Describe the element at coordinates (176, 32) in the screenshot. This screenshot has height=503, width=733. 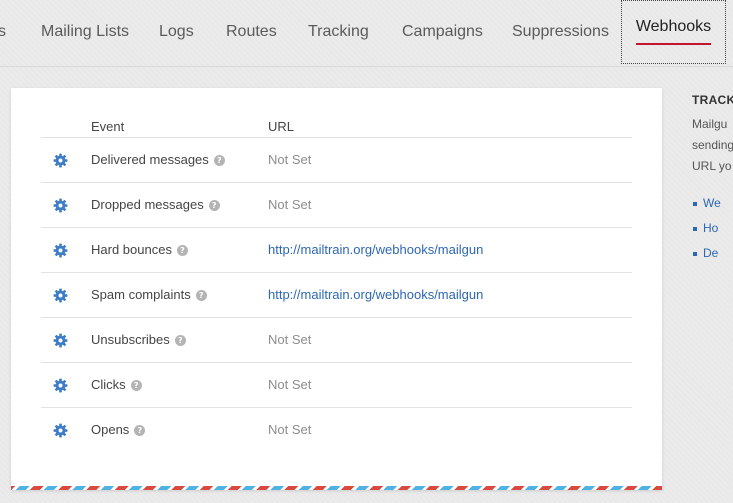
I see `tab-logs: Logs` at that location.